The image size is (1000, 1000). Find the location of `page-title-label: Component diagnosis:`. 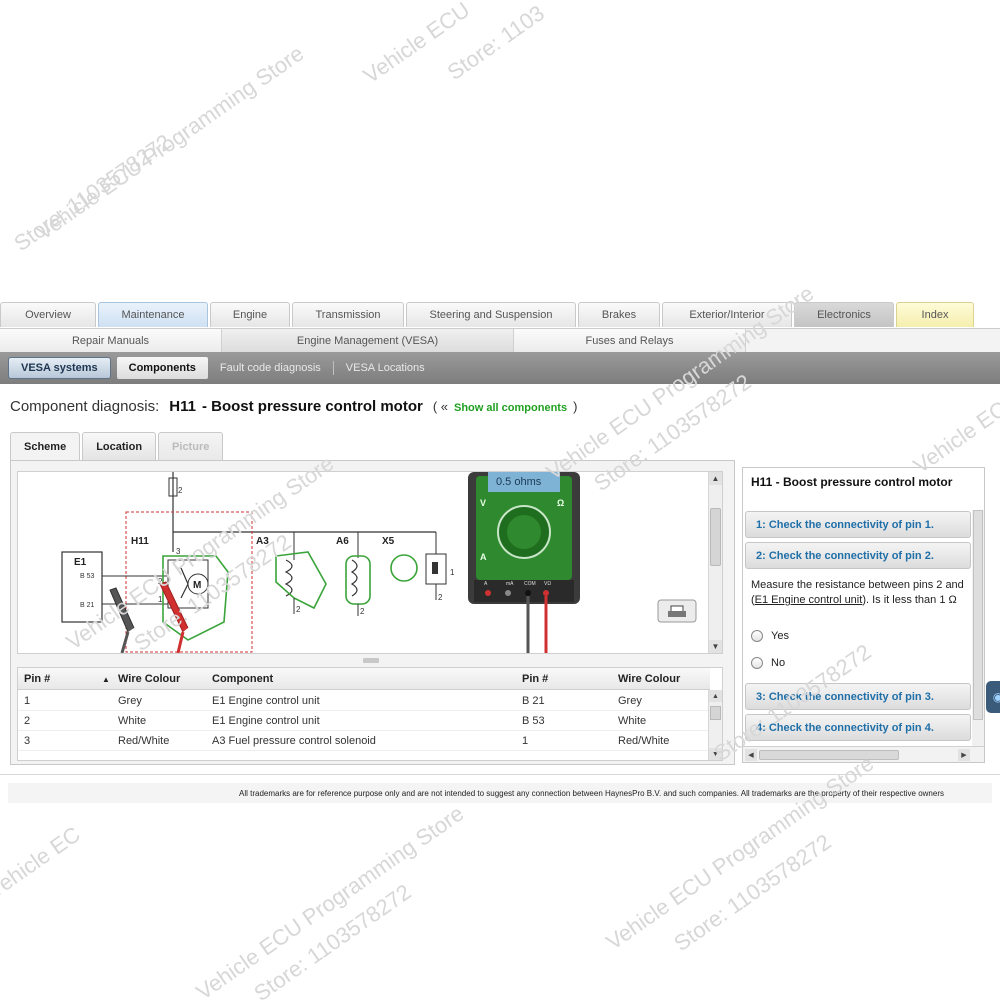

page-title-label: Component diagnosis: is located at coordinates (85, 406).